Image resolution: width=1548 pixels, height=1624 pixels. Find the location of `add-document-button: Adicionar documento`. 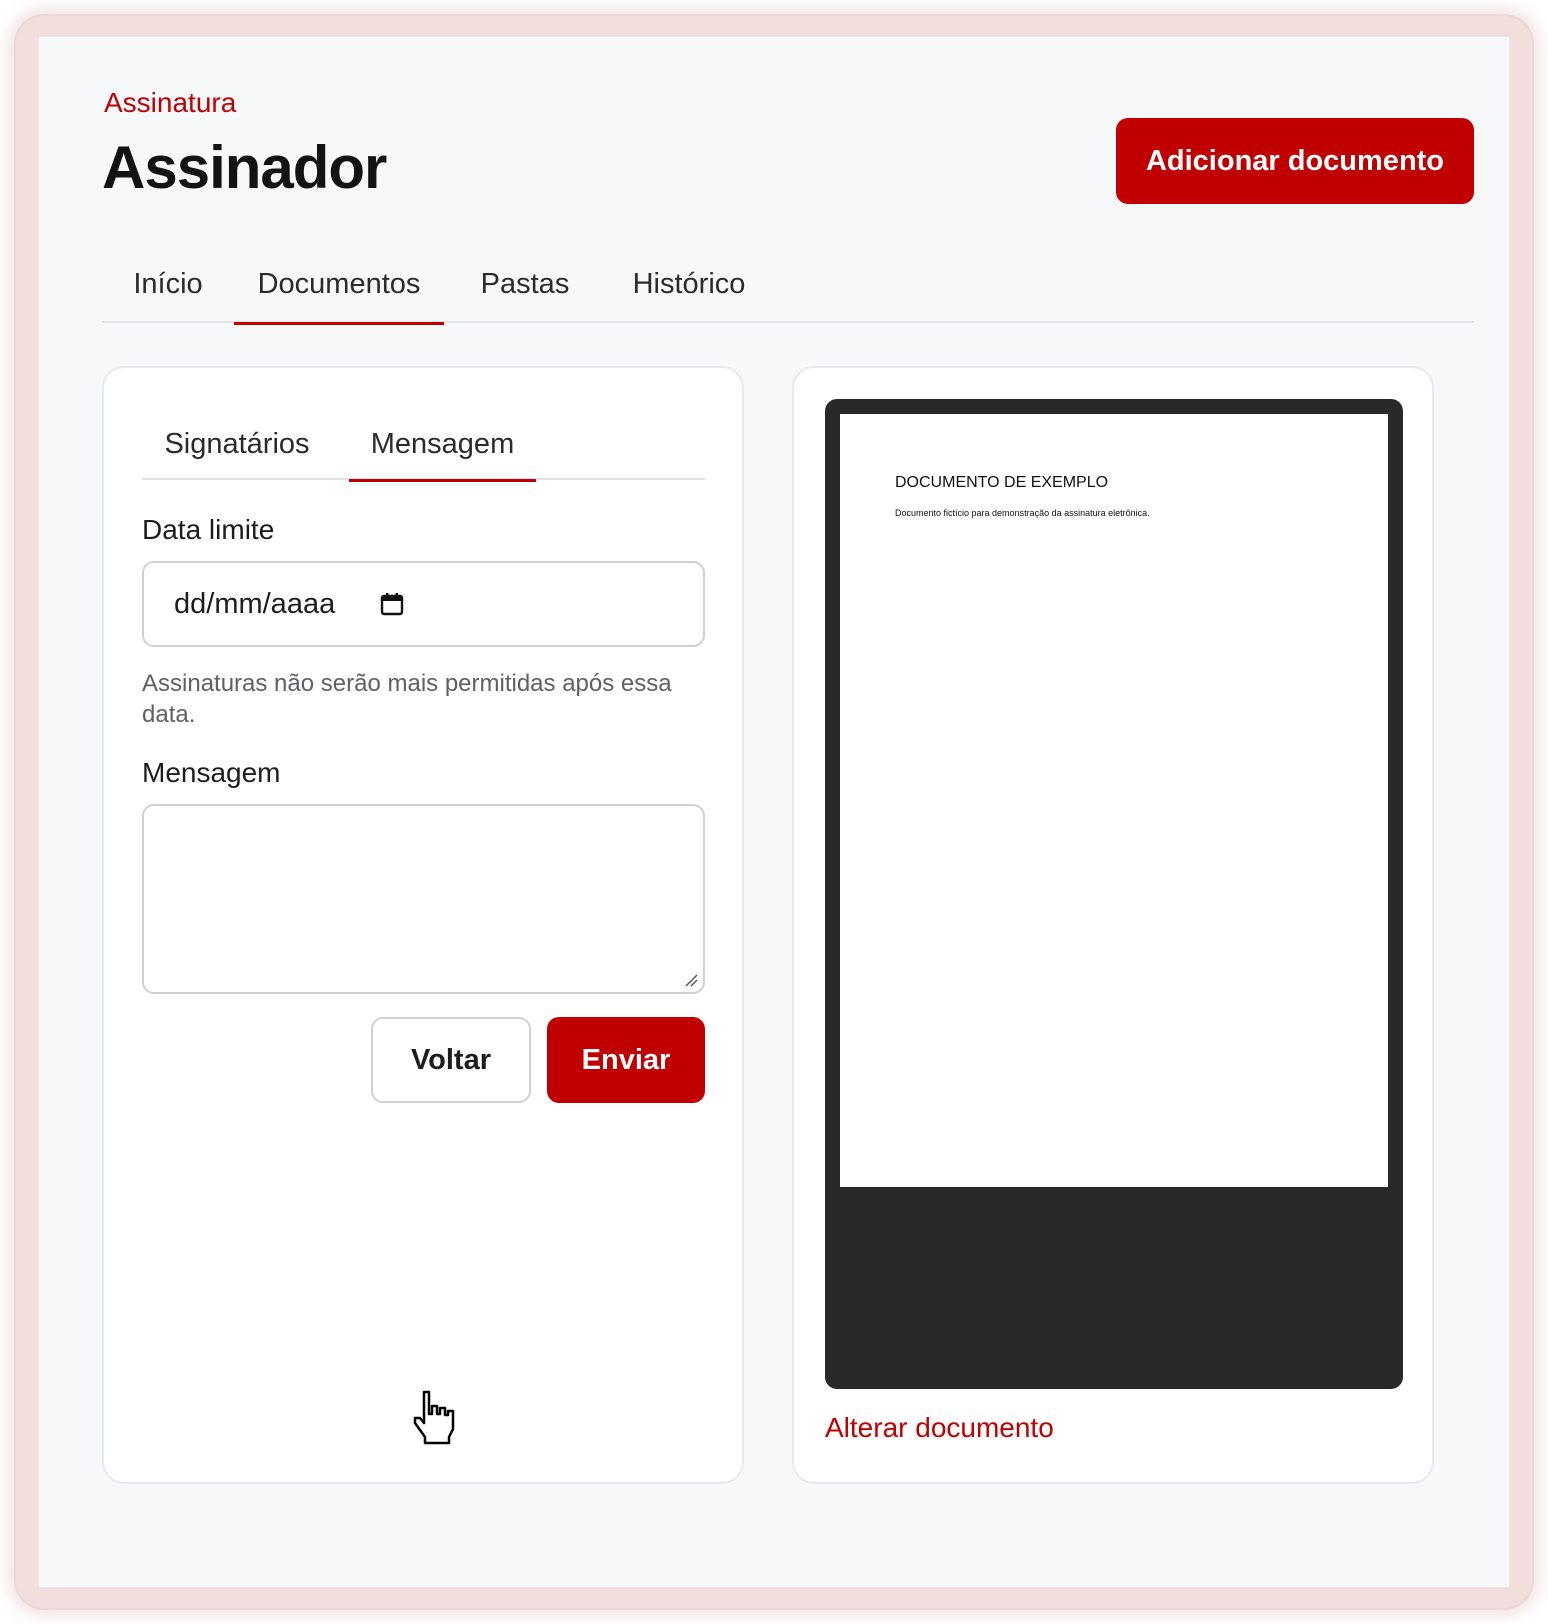

add-document-button: Adicionar documento is located at coordinates (1295, 161).